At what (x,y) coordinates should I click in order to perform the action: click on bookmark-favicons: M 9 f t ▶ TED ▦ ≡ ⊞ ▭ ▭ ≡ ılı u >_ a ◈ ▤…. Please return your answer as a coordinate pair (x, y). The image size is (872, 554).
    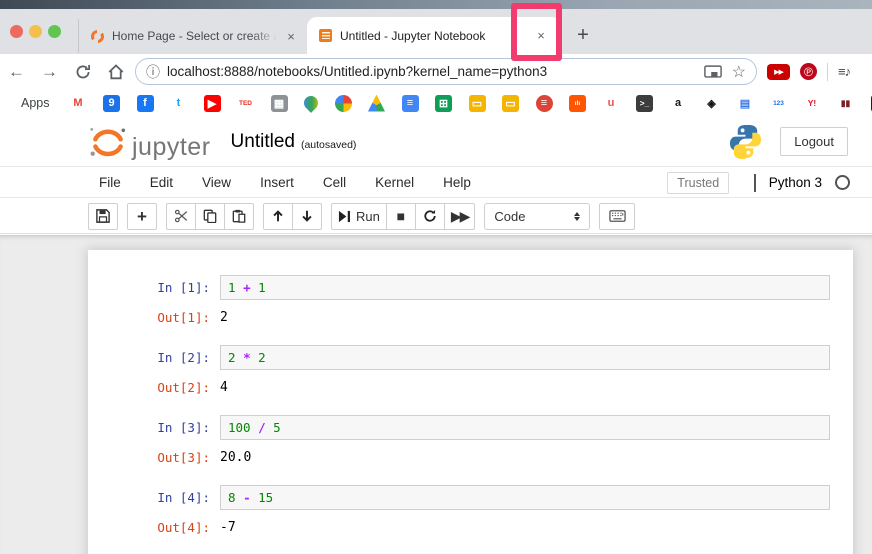
    Looking at the image, I should click on (470, 103).